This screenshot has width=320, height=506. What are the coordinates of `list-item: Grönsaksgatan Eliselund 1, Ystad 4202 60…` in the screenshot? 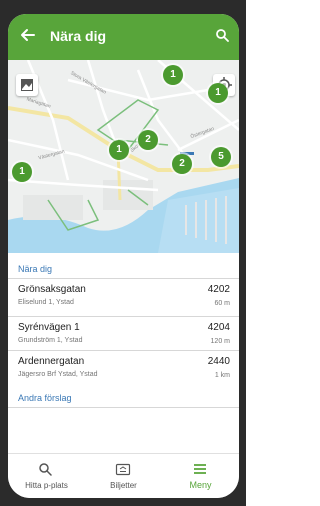 It's located at (124, 302).